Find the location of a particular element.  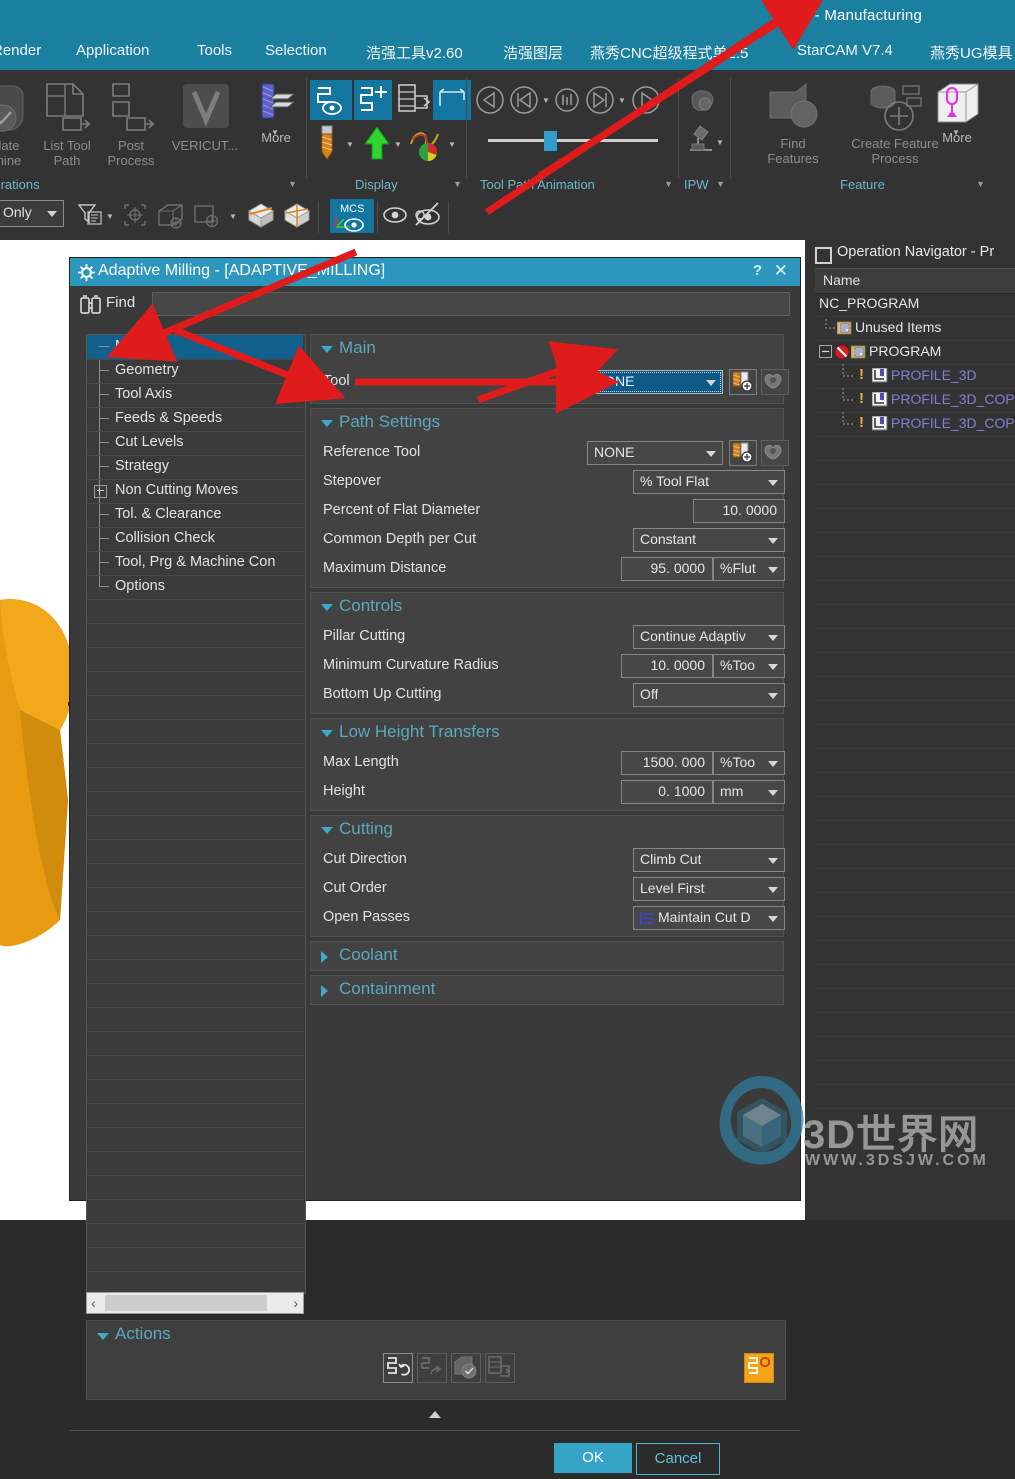

tree-item-tool-axis: Tool Axis is located at coordinates (195, 395).